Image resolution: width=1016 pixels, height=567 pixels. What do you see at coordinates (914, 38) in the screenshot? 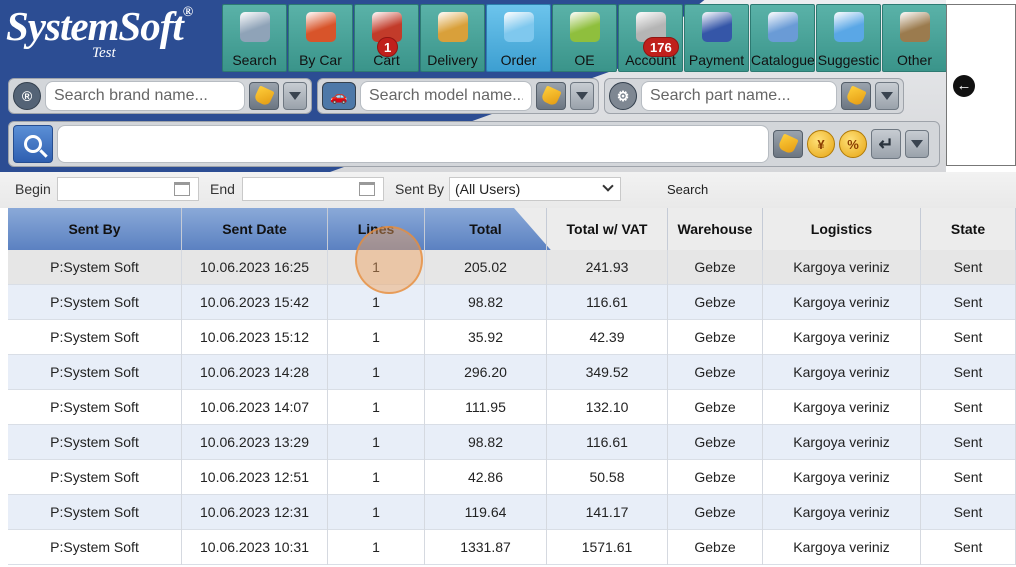
I see `toolbar-other-button: Other` at bounding box center [914, 38].